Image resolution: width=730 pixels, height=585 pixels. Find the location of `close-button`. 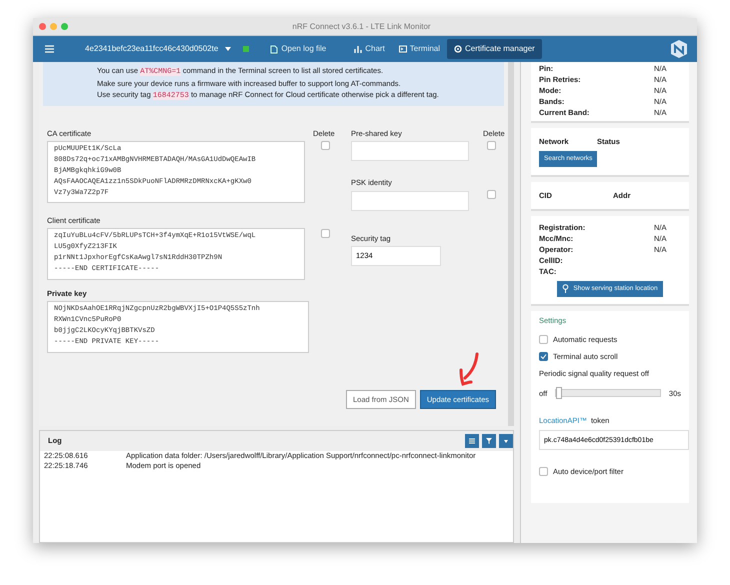

close-button is located at coordinates (42, 26).